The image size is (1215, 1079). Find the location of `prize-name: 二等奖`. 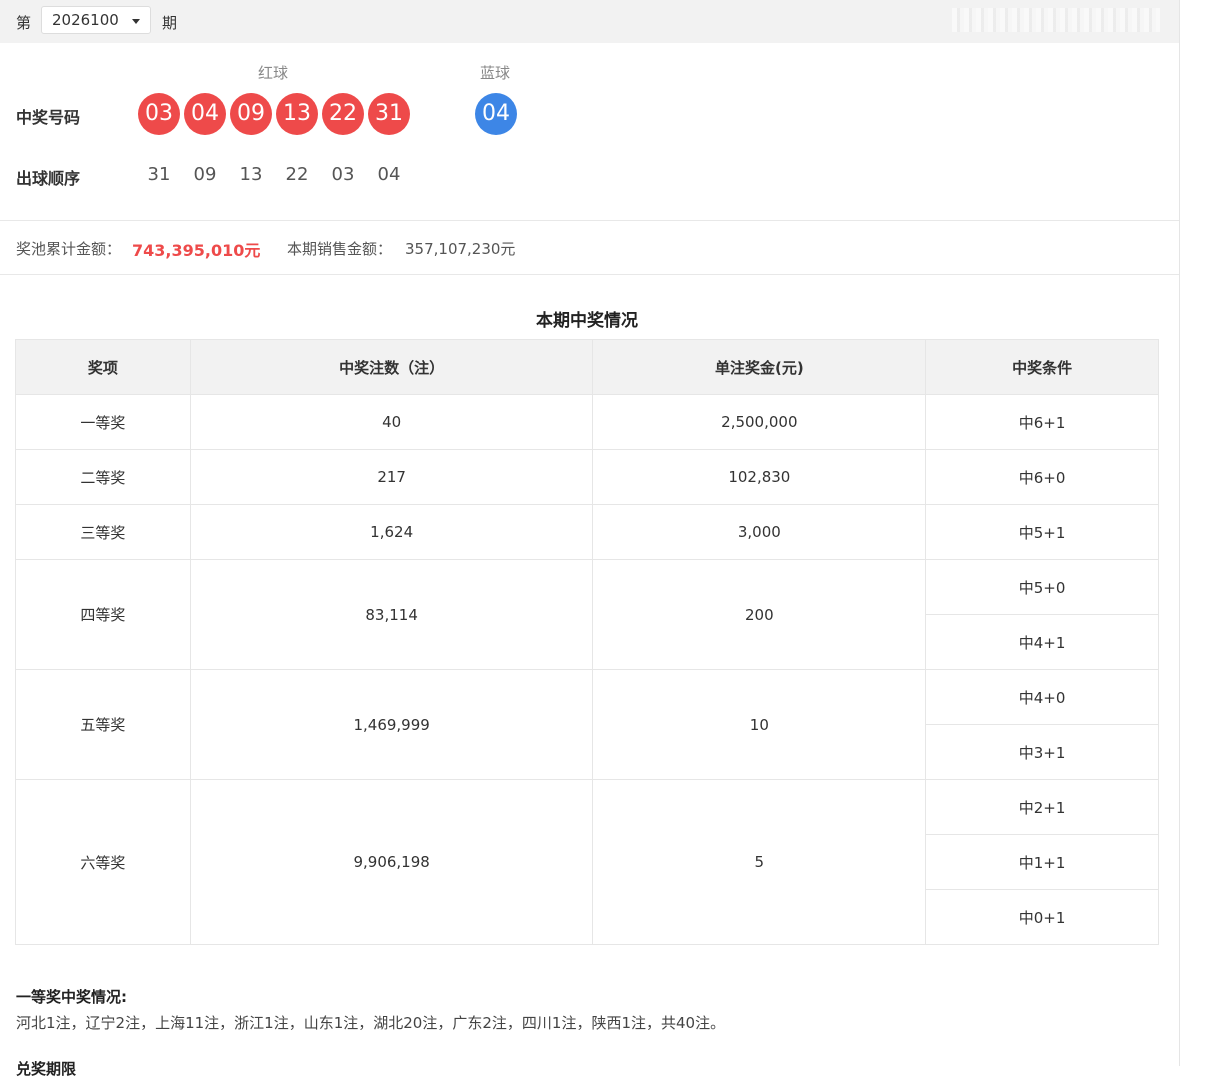

prize-name: 二等奖 is located at coordinates (103, 477).